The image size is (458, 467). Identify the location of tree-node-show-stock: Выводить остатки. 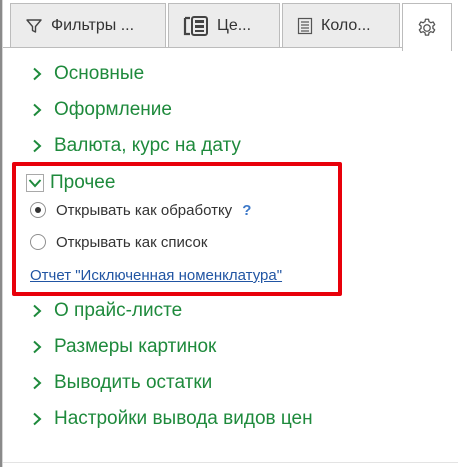
(121, 383).